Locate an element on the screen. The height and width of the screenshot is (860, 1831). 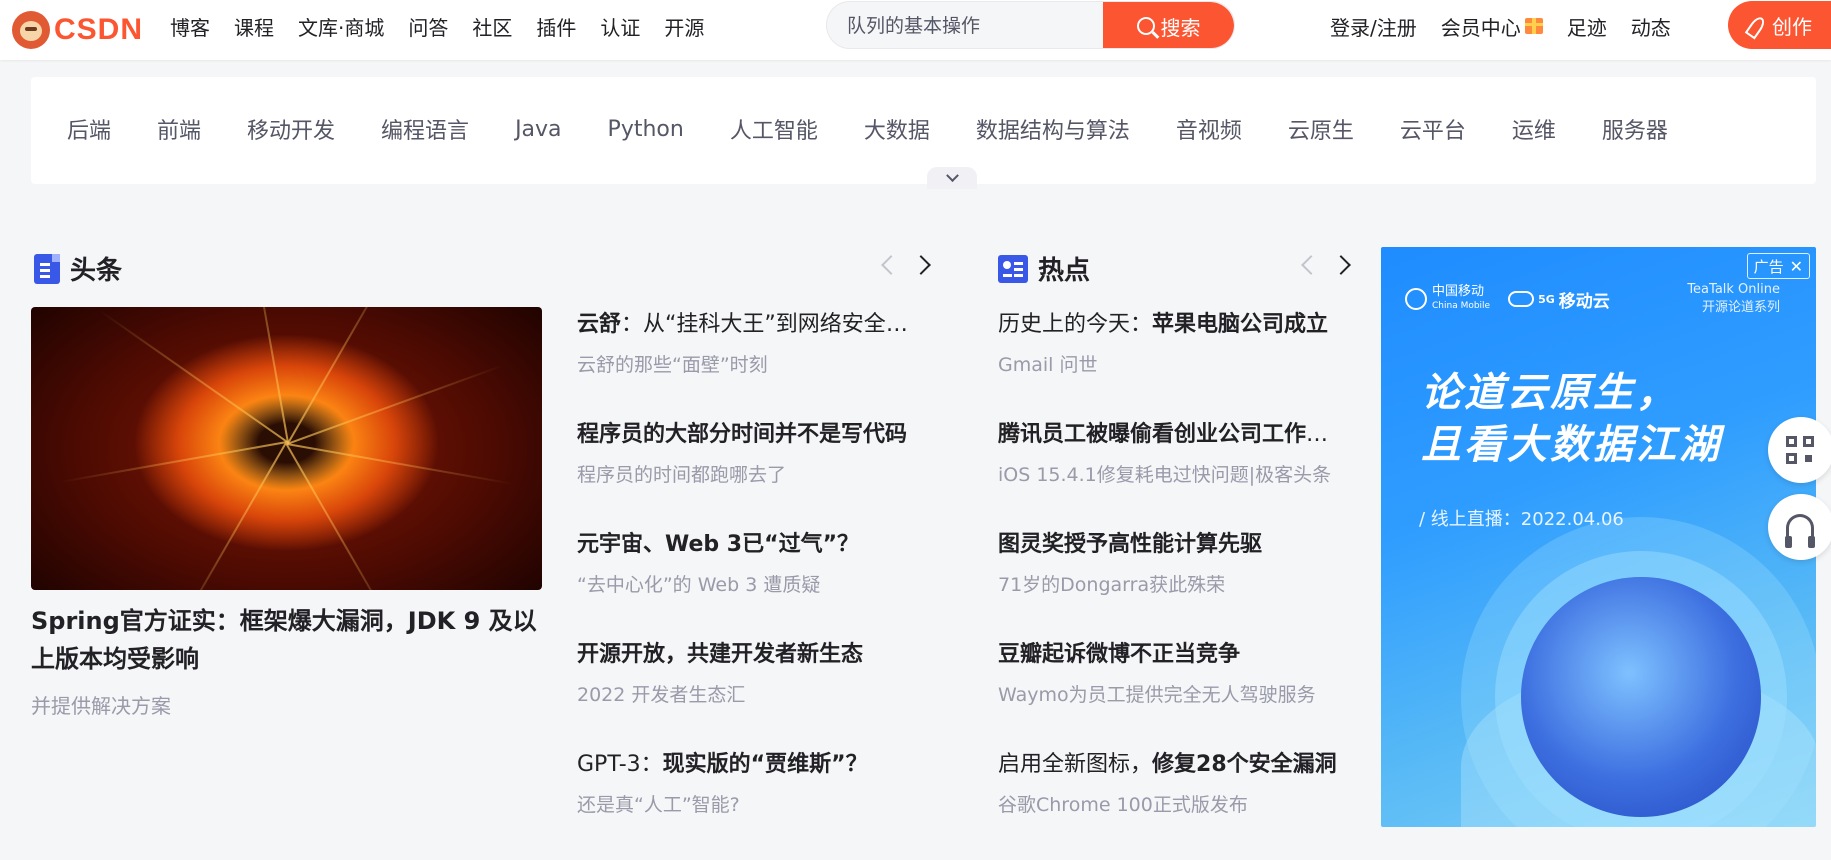
qr-code-button is located at coordinates (1799, 450).